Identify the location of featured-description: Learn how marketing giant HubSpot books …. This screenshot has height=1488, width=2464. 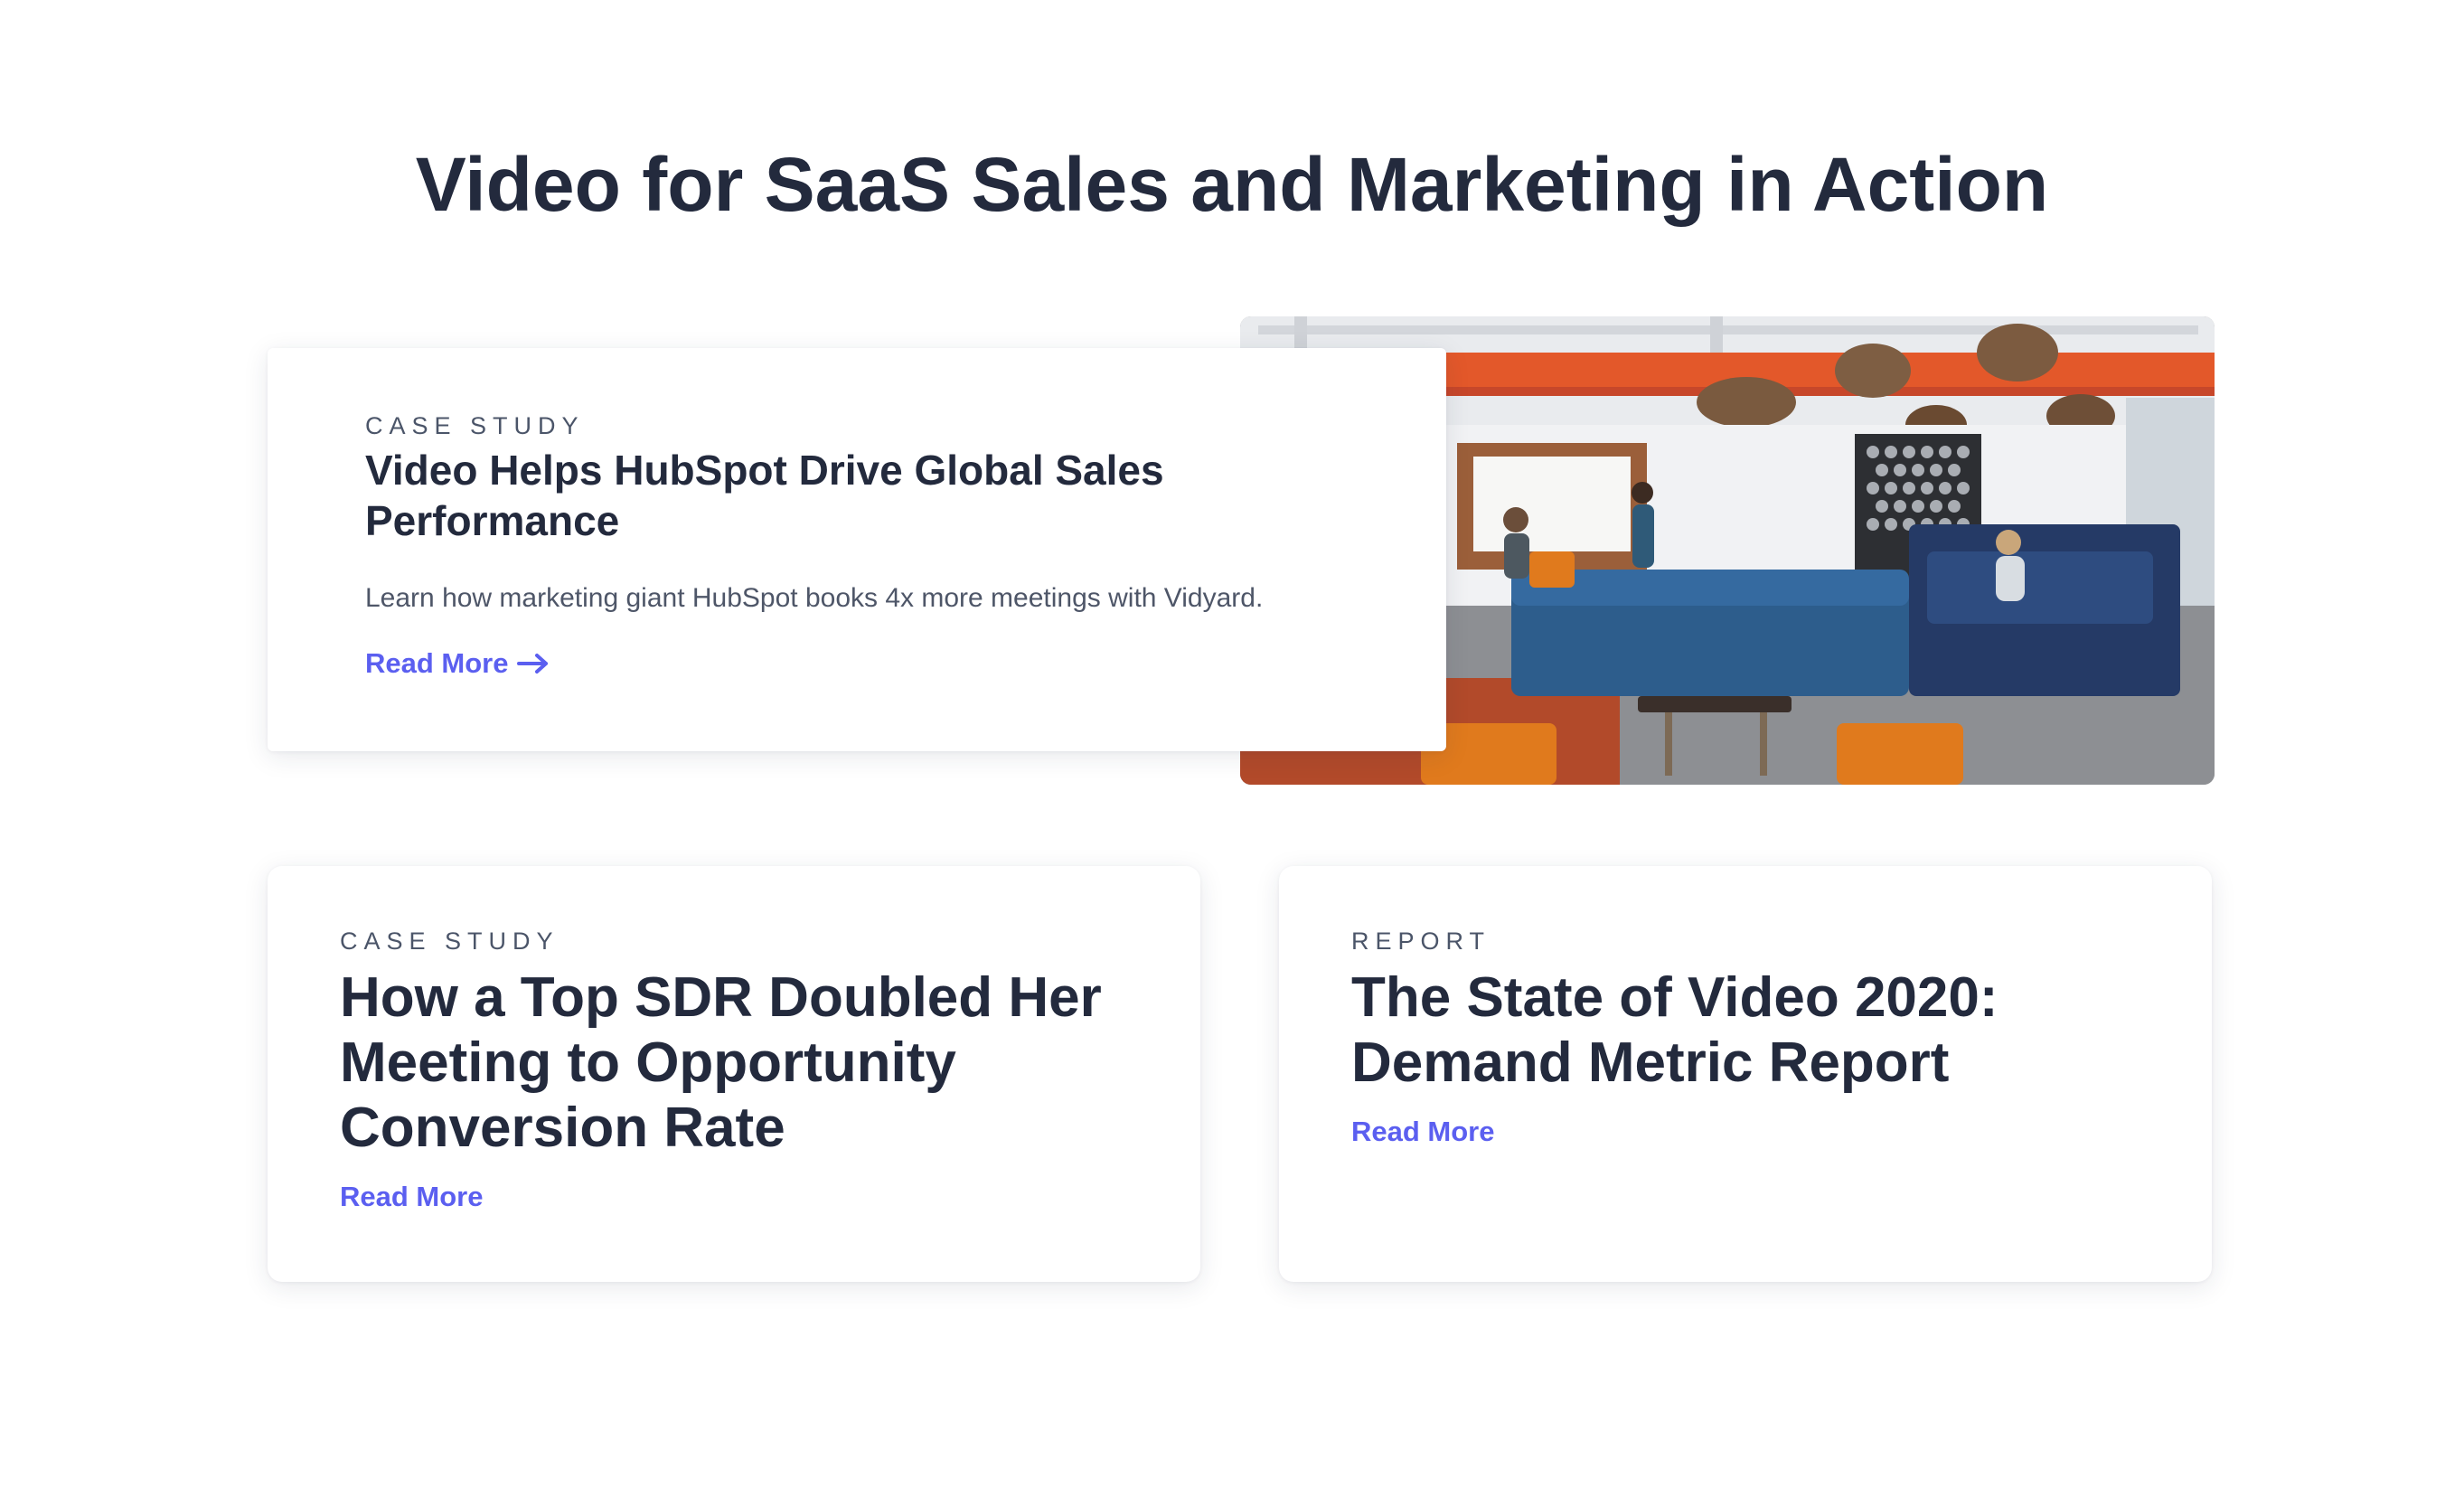
(814, 598).